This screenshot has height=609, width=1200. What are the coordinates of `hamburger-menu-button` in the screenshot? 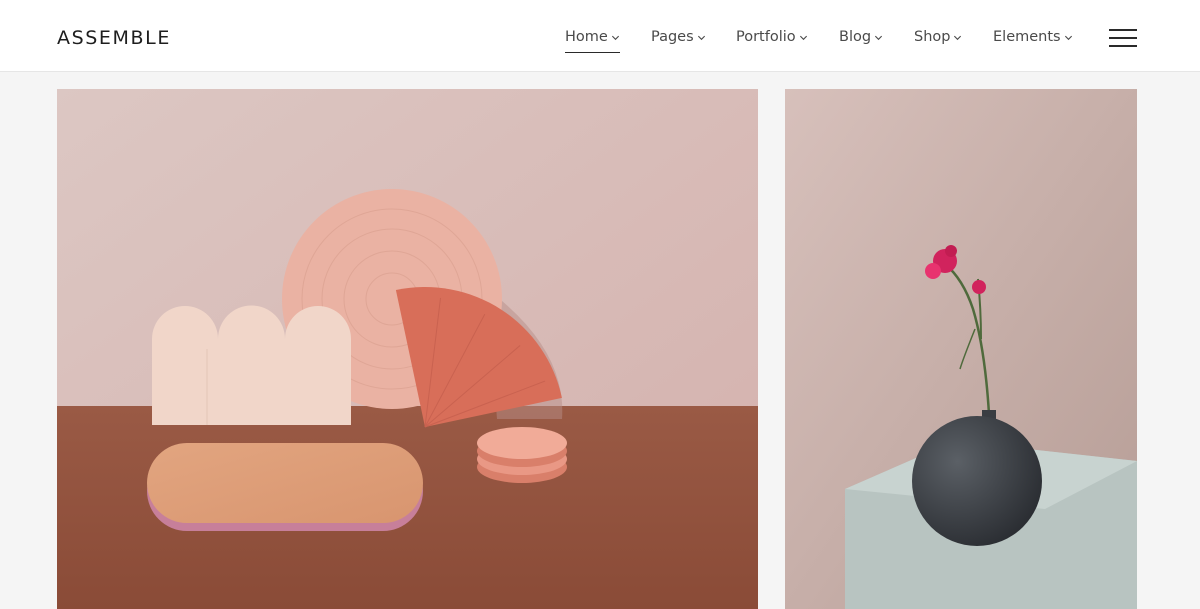 It's located at (1123, 38).